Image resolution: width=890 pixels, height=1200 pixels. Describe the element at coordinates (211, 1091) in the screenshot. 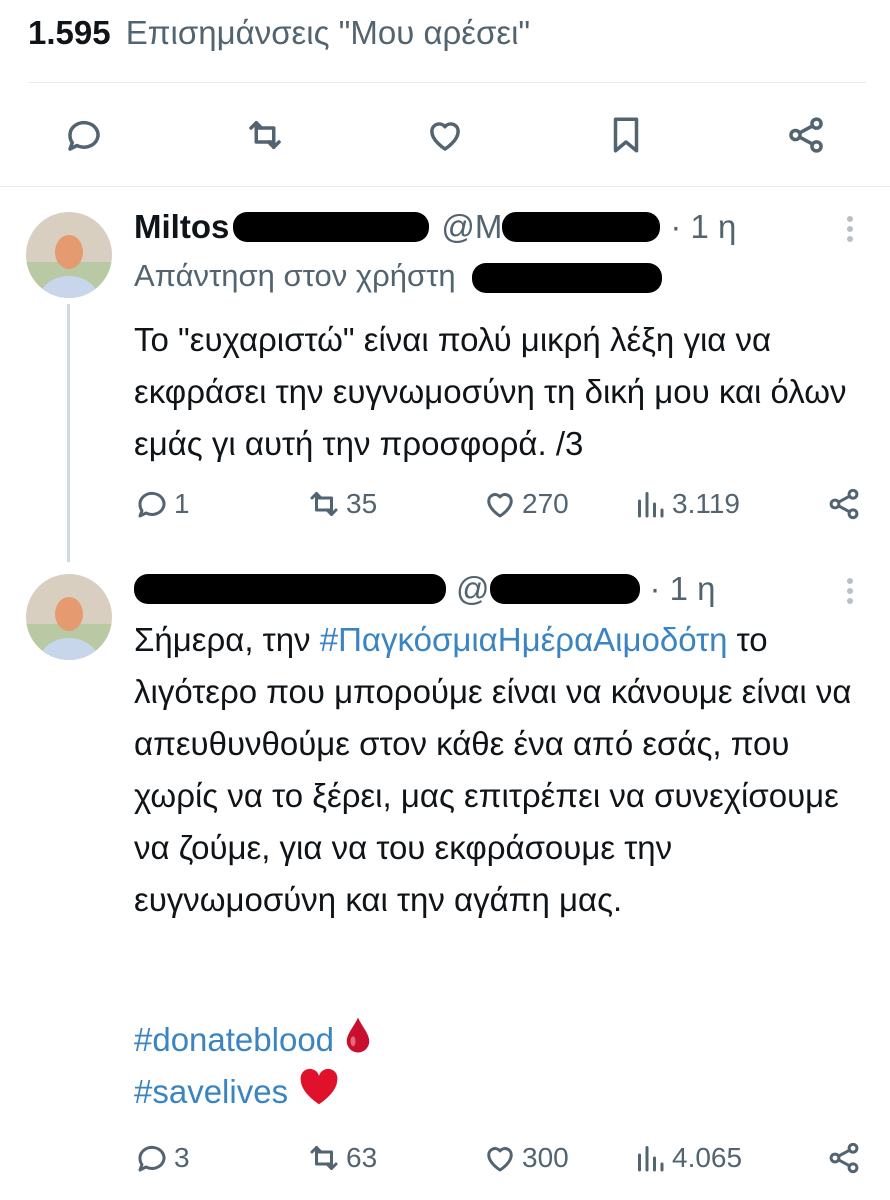

I see `hashtag-link: #savelives` at that location.